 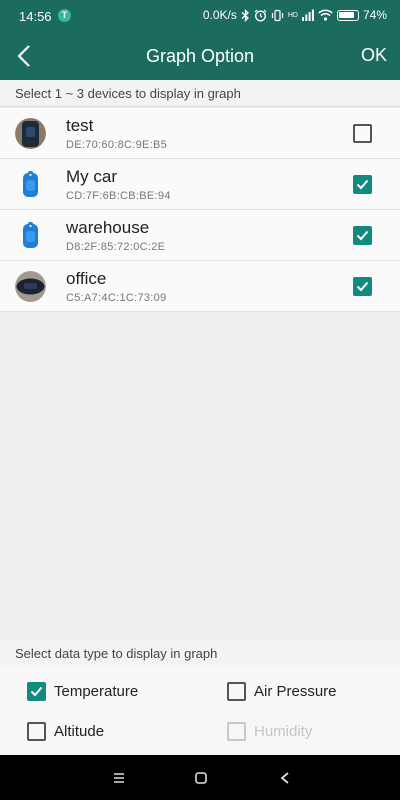 What do you see at coordinates (283, 731) in the screenshot?
I see `humidity-label: Humidity` at bounding box center [283, 731].